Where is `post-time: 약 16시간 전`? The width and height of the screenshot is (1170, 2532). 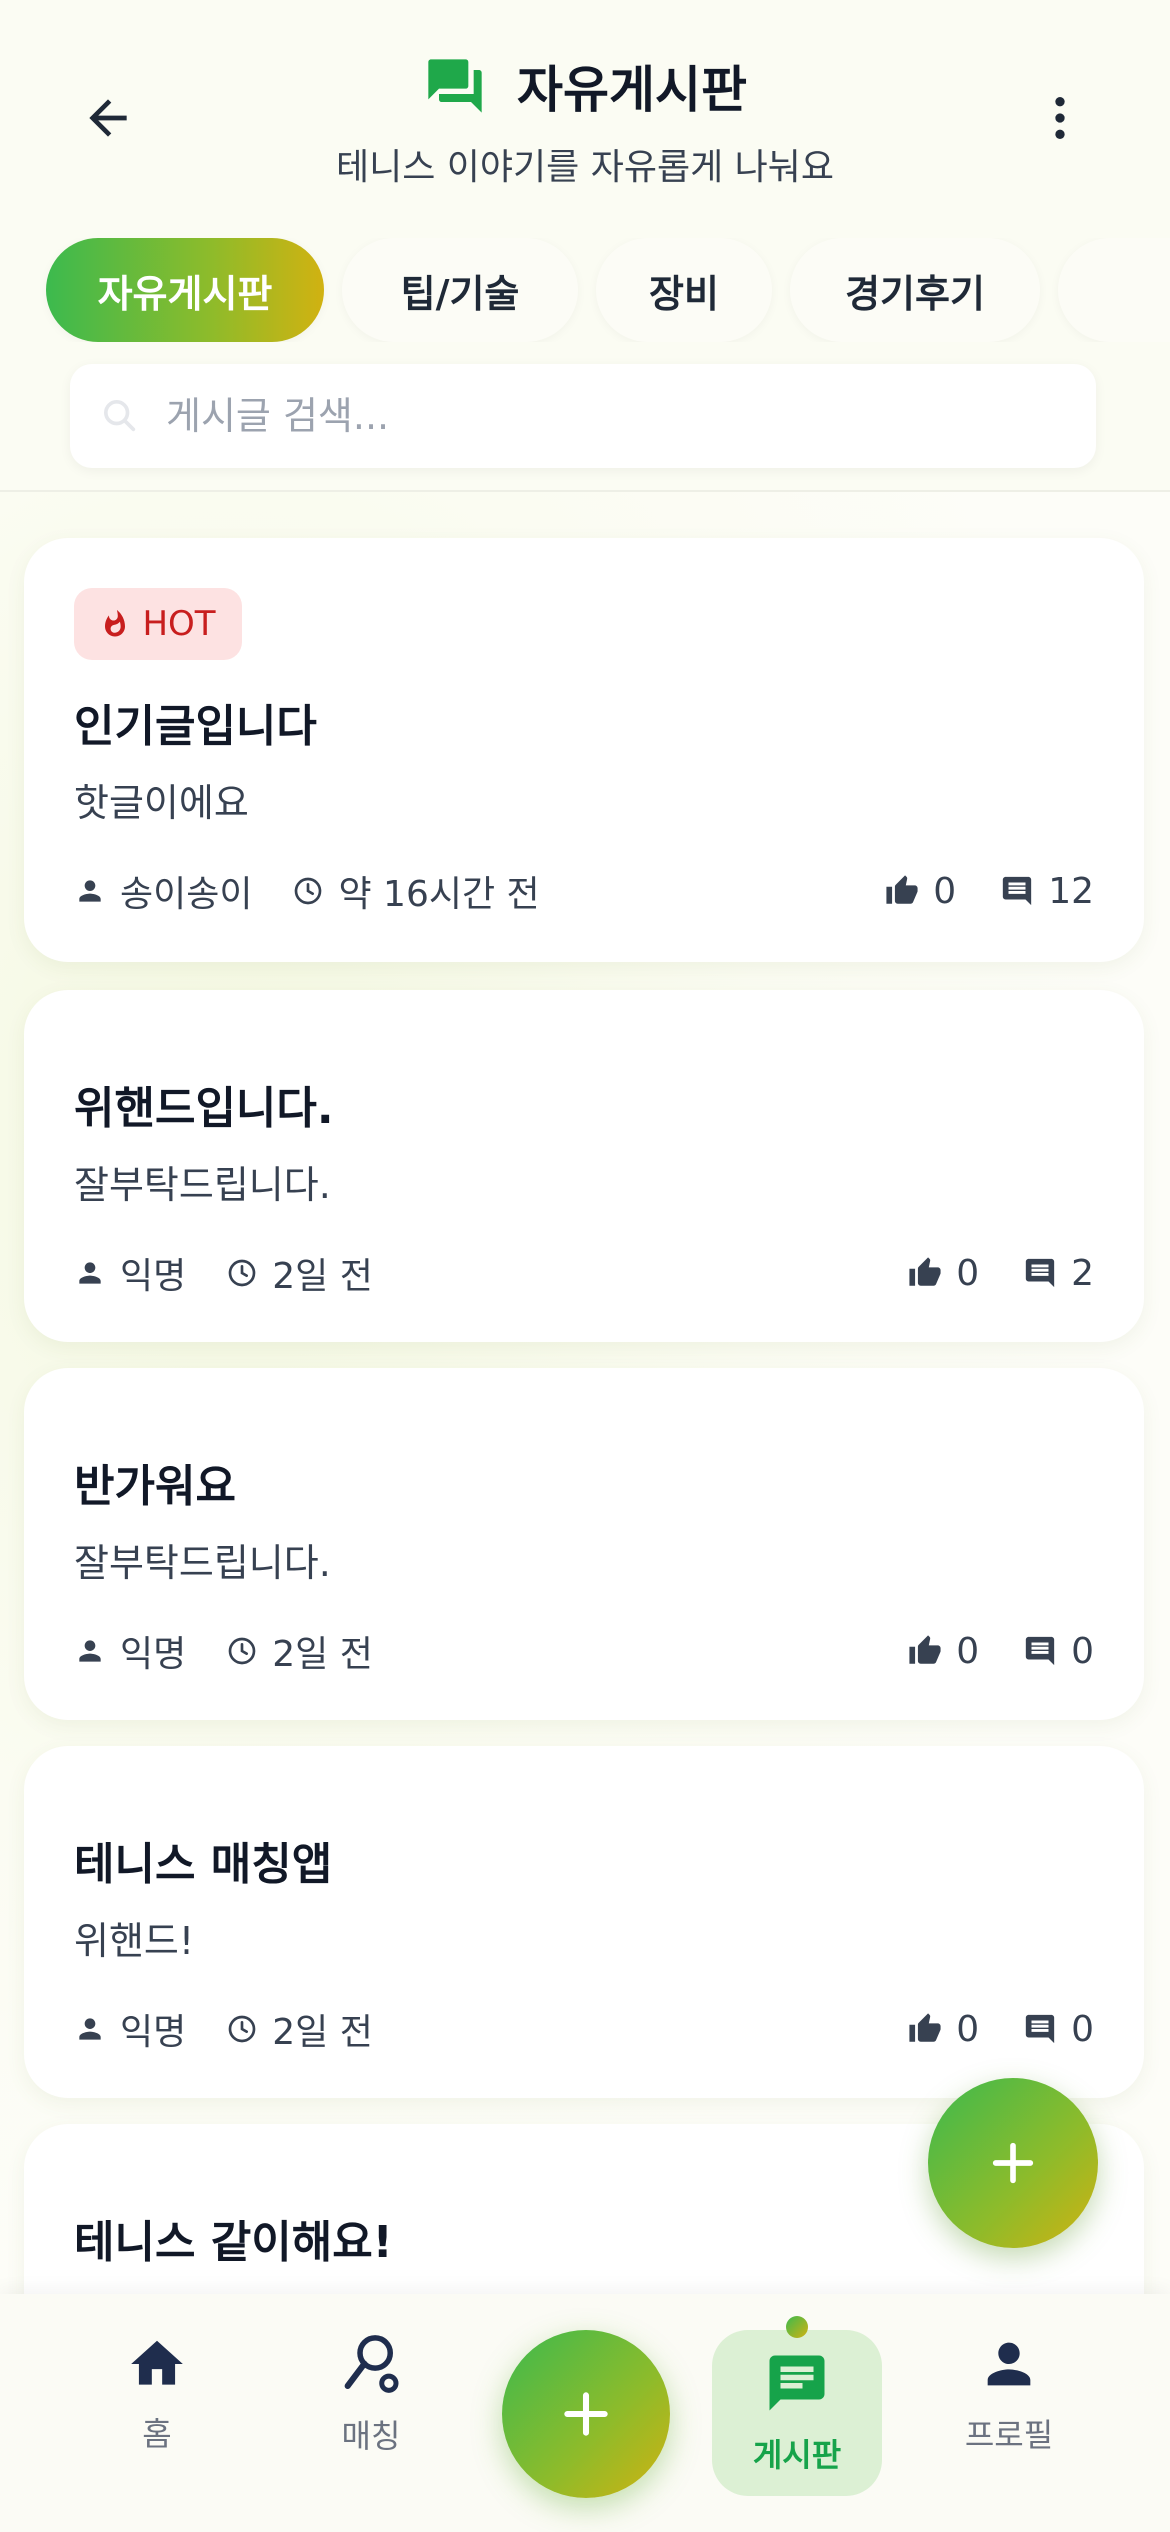 post-time: 약 16시간 전 is located at coordinates (439, 894).